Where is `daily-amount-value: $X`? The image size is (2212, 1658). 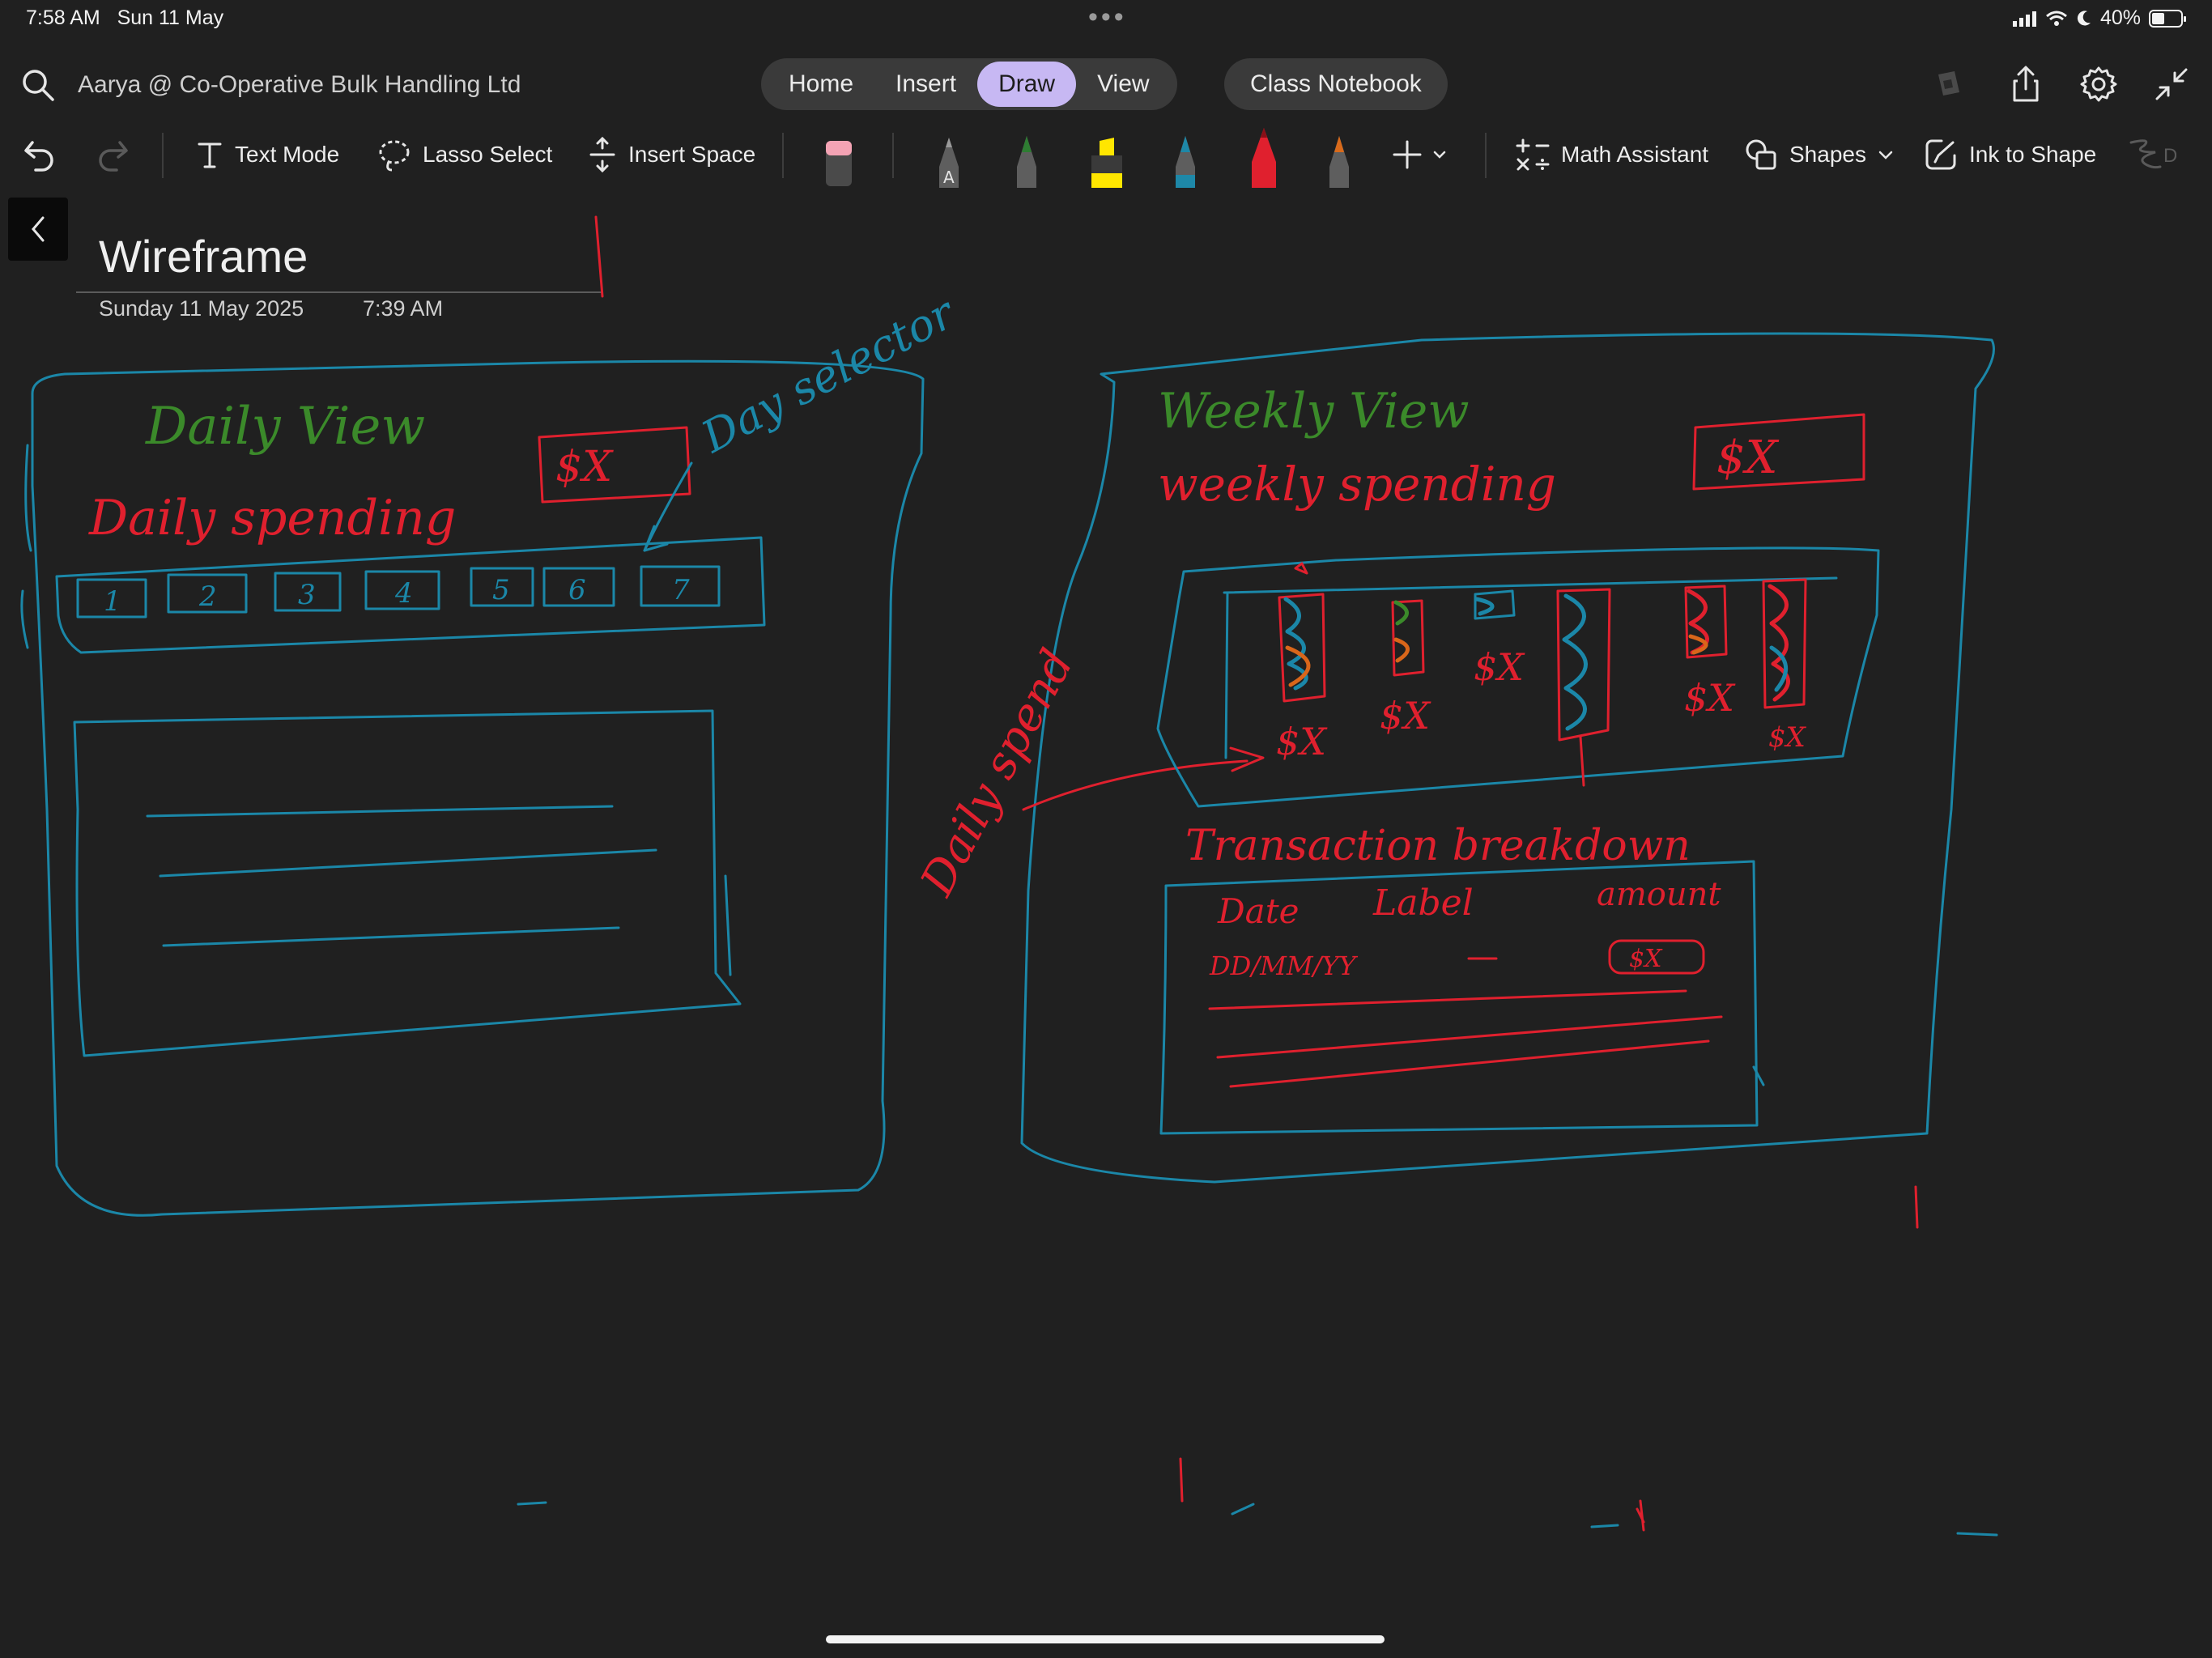 daily-amount-value: $X is located at coordinates (585, 467).